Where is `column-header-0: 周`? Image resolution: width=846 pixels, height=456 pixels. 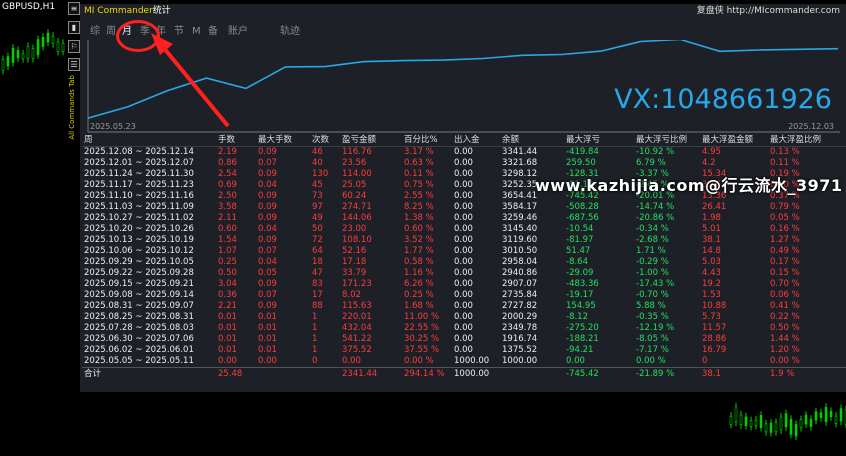
column-header-0: 周 is located at coordinates (149, 140).